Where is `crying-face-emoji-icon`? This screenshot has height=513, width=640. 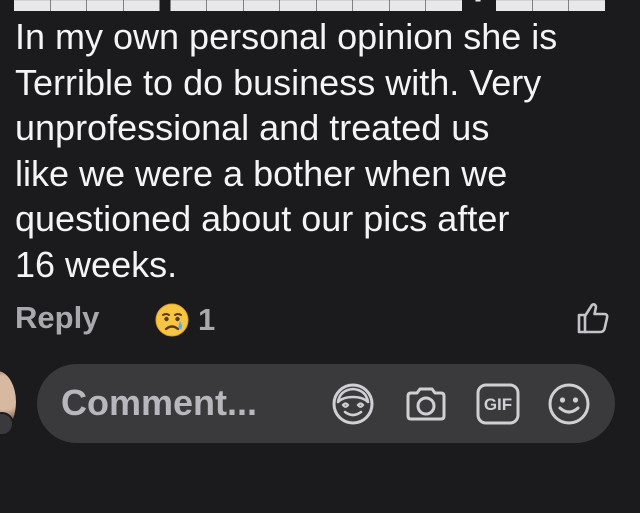
crying-face-emoji-icon is located at coordinates (172, 320).